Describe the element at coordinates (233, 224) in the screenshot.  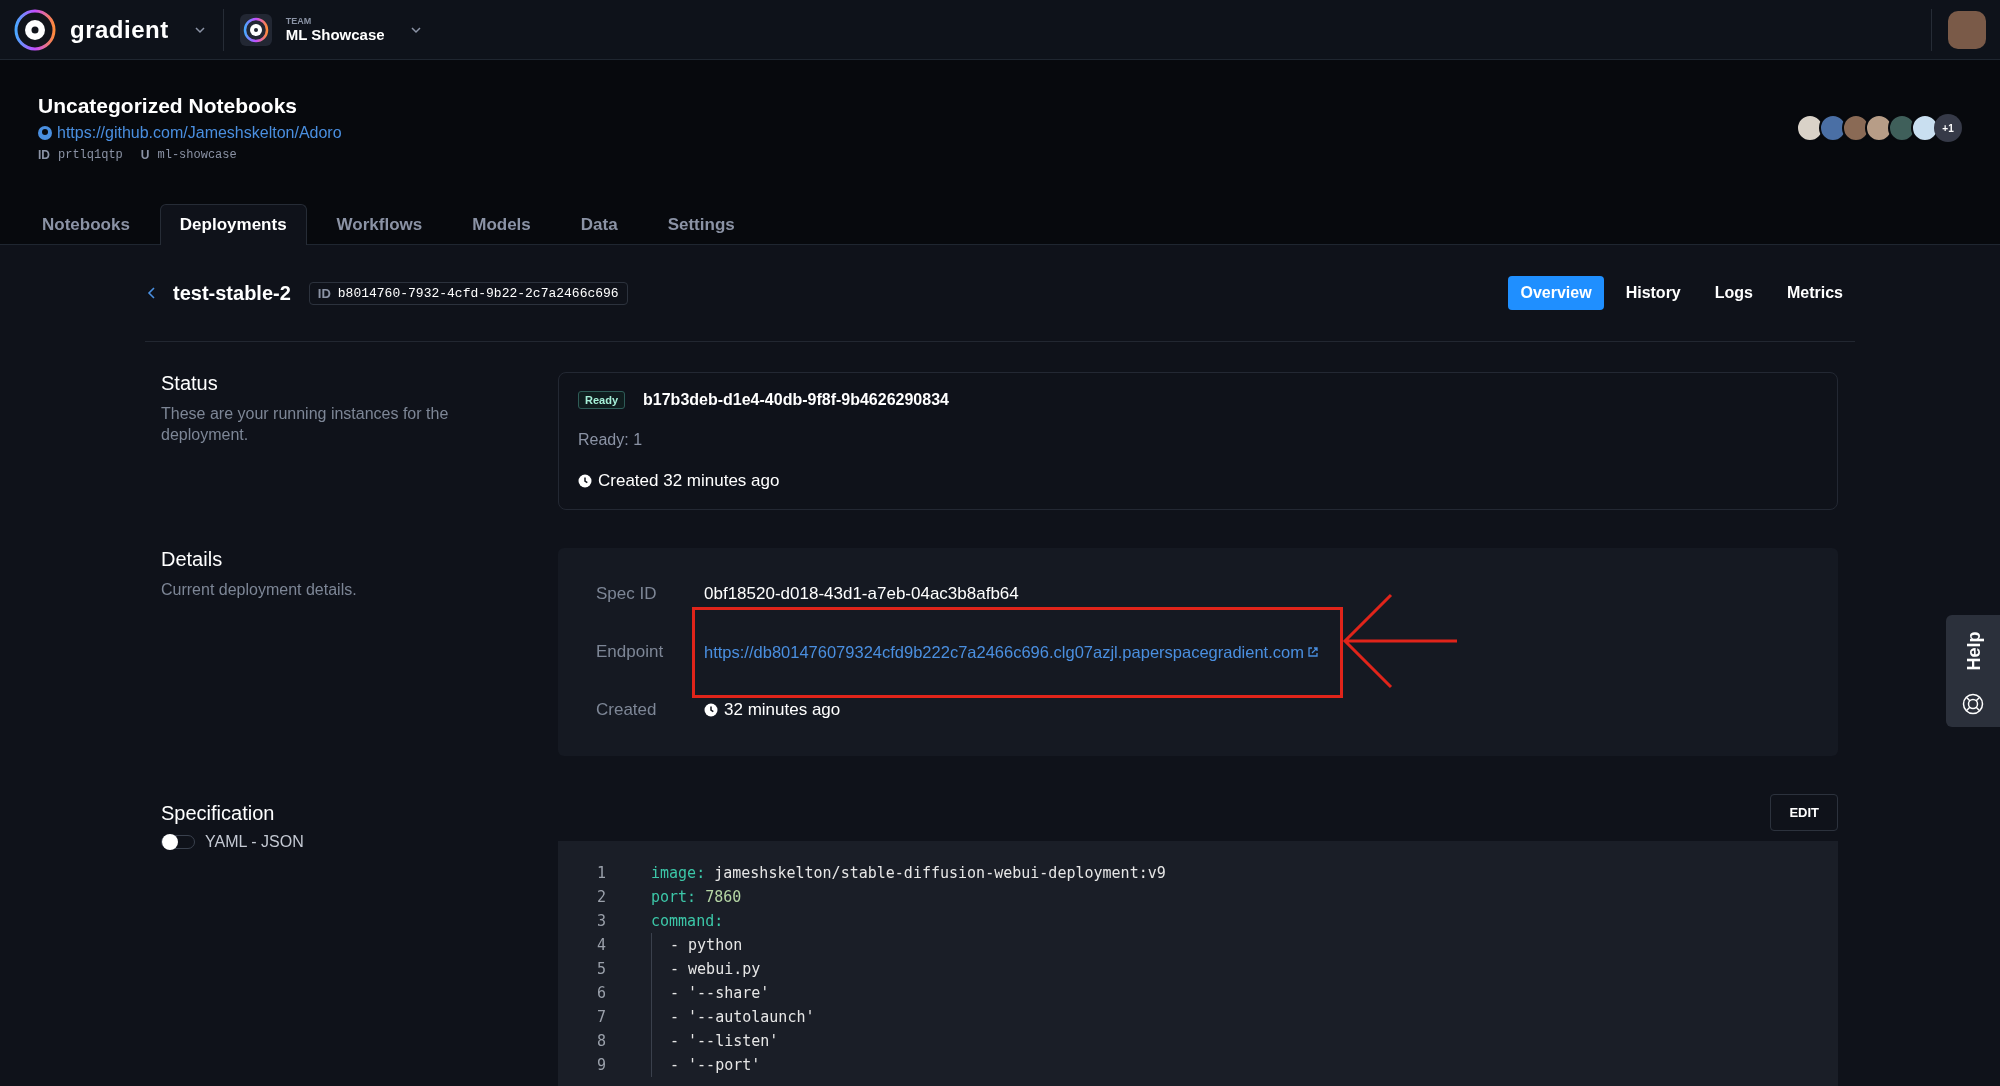
I see `tab: Deployments` at that location.